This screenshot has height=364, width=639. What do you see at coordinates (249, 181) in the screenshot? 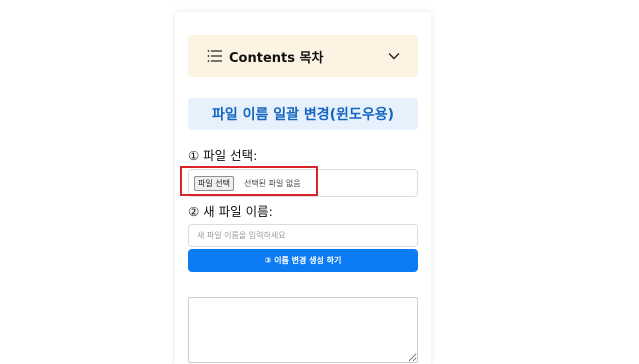
I see `highlight-box` at bounding box center [249, 181].